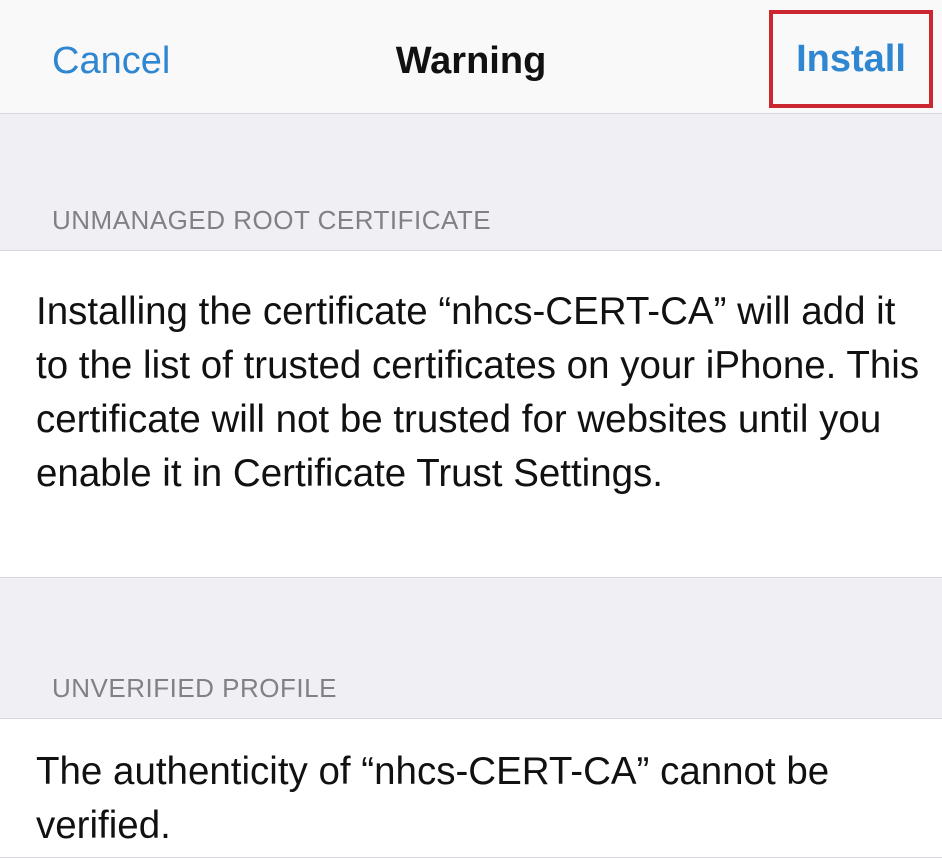 The width and height of the screenshot is (942, 858). What do you see at coordinates (272, 220) in the screenshot?
I see `section-header-label: UNMANAGED ROOT CERTIFICATE` at bounding box center [272, 220].